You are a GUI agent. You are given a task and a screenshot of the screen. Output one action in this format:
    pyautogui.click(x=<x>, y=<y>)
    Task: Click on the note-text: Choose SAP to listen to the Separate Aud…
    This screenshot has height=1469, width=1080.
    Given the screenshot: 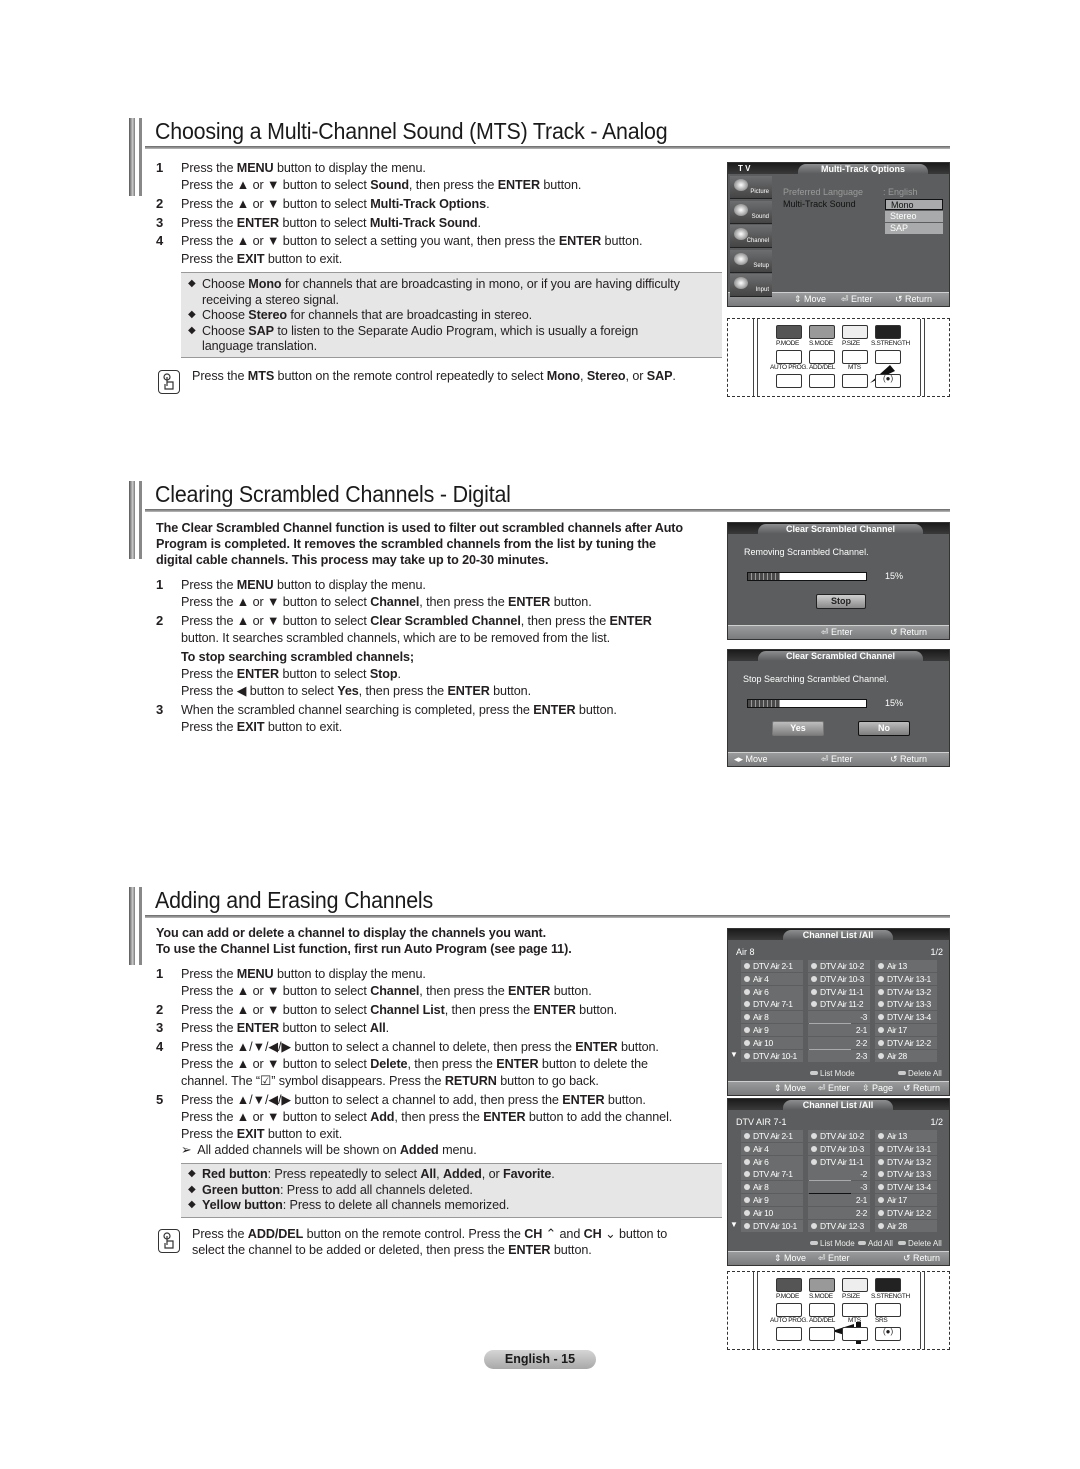 What is the action you would take?
    pyautogui.click(x=420, y=330)
    